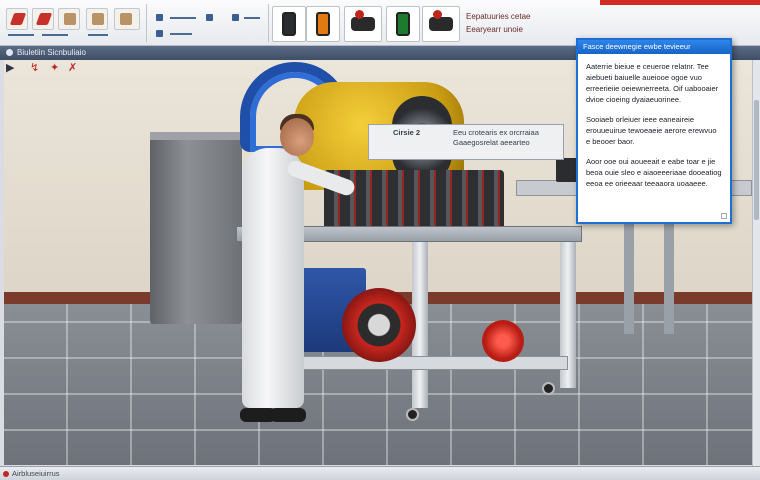 The image size is (760, 480). Describe the element at coordinates (9, 52) in the screenshot. I see `app-icon` at that location.